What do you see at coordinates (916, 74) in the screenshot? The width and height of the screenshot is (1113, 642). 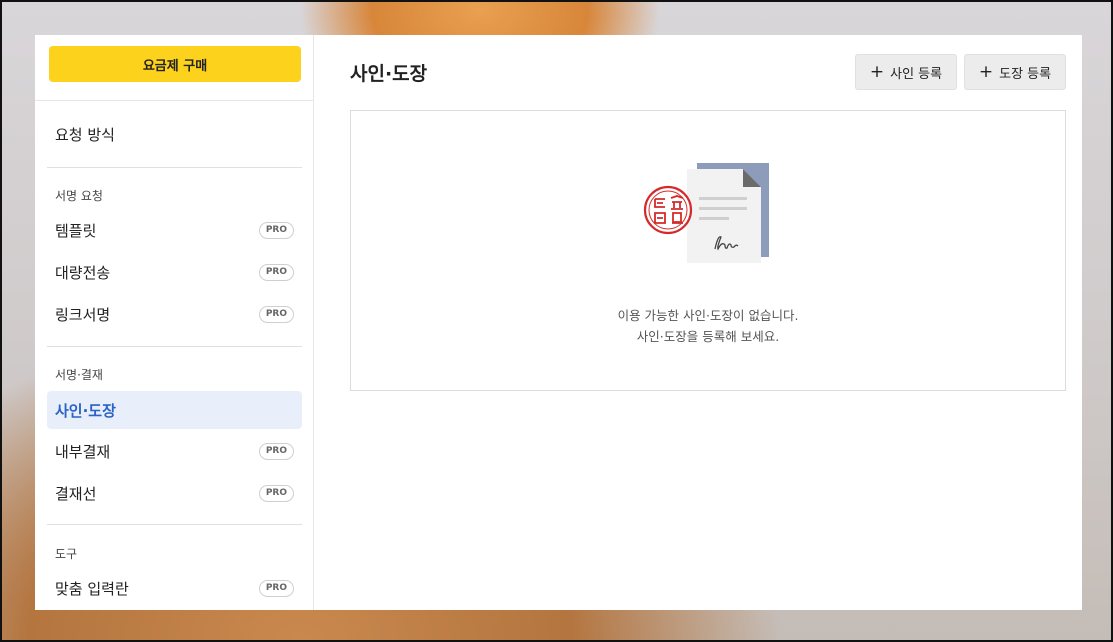 I see `add-sign-label: 사인 등록` at bounding box center [916, 74].